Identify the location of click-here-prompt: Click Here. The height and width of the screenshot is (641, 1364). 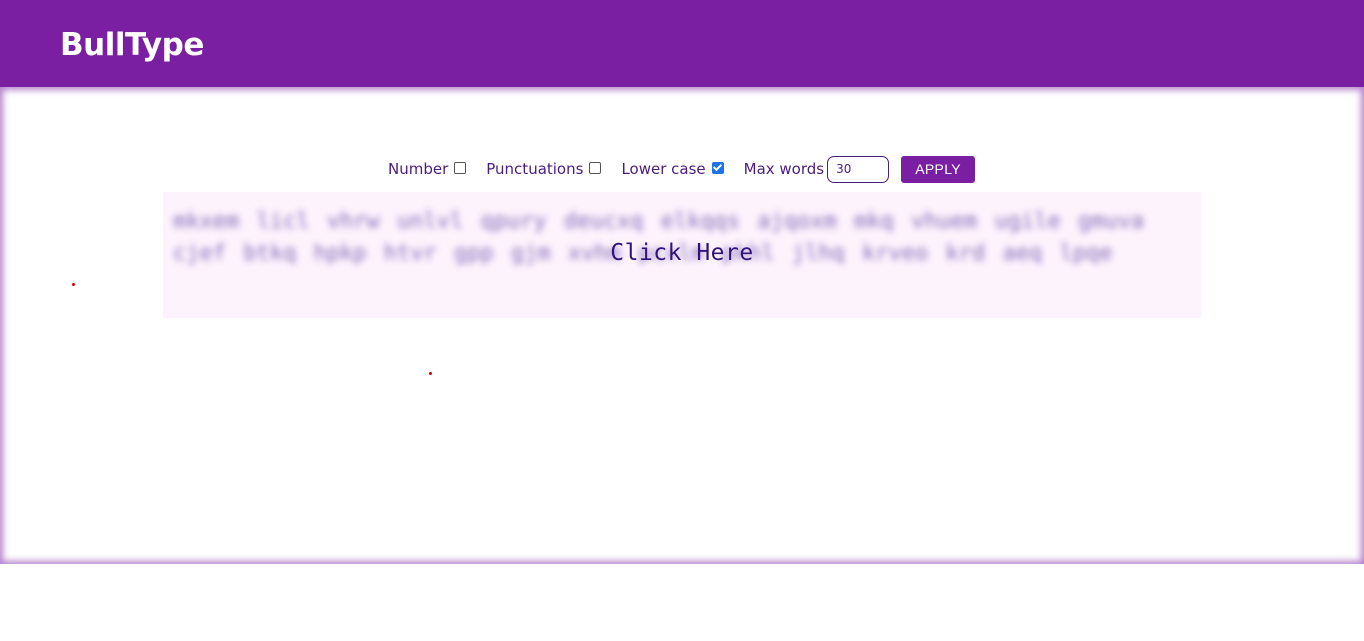
(682, 253).